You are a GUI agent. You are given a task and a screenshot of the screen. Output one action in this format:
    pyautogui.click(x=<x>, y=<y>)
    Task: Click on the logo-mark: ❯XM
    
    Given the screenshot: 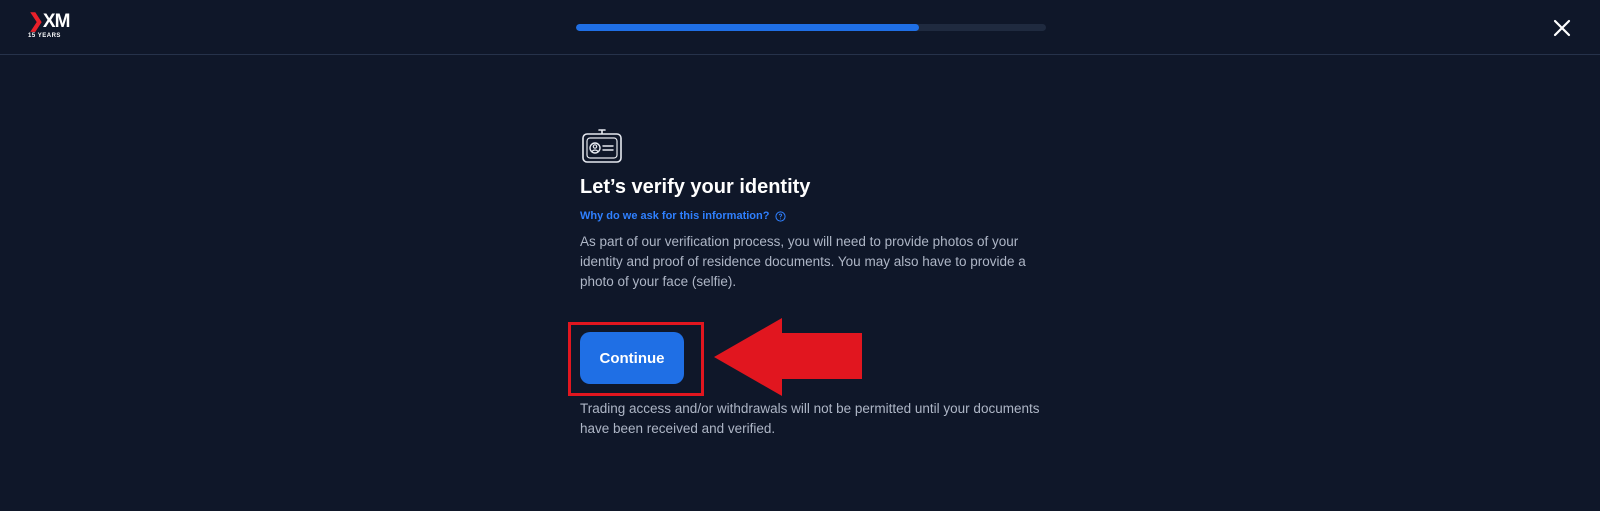 What is the action you would take?
    pyautogui.click(x=49, y=21)
    